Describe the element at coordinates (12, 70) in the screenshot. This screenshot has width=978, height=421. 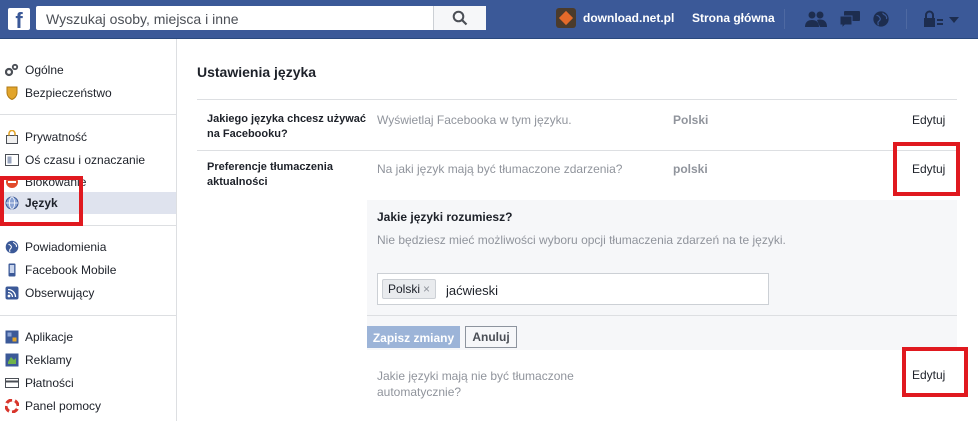
I see `gears-icon` at that location.